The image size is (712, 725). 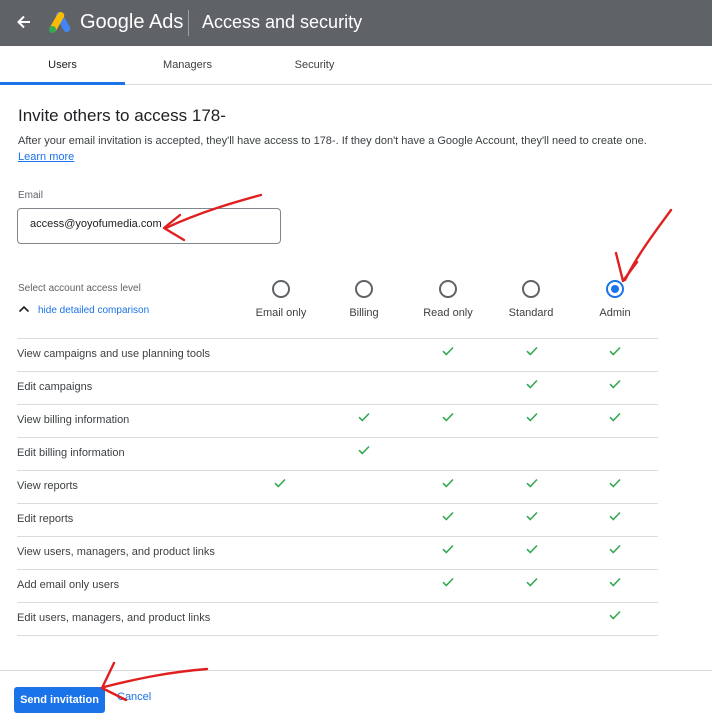 What do you see at coordinates (531, 299) in the screenshot?
I see `level-standard: Standard` at bounding box center [531, 299].